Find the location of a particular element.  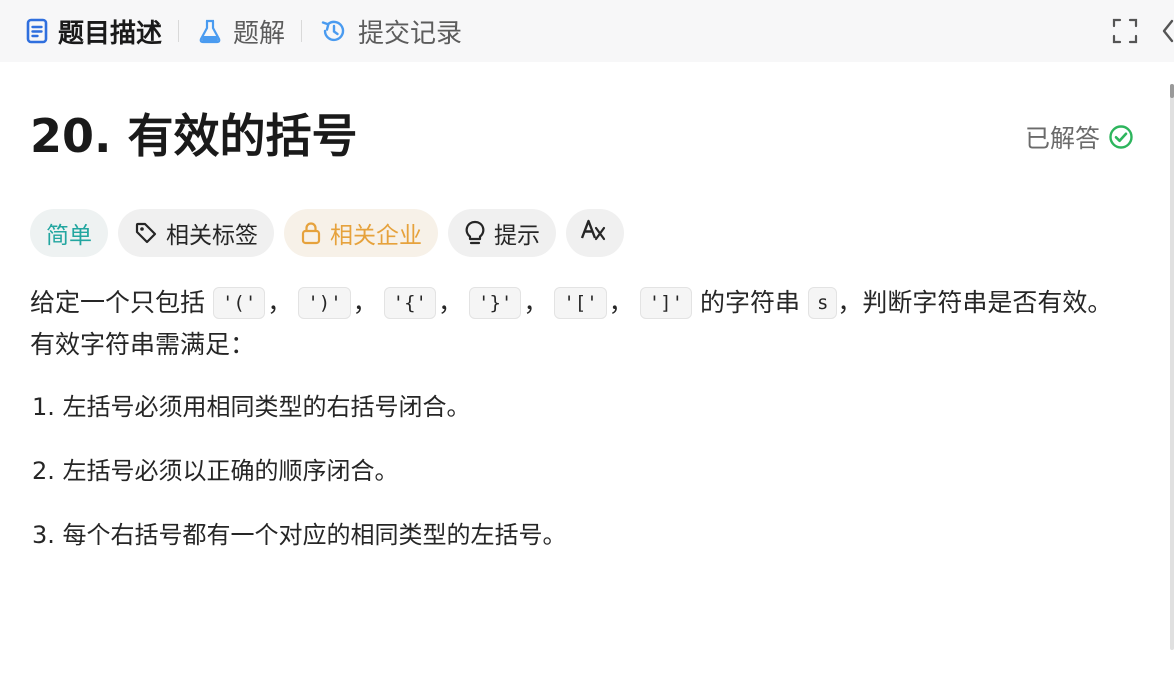

inline-code: '}' is located at coordinates (495, 303).